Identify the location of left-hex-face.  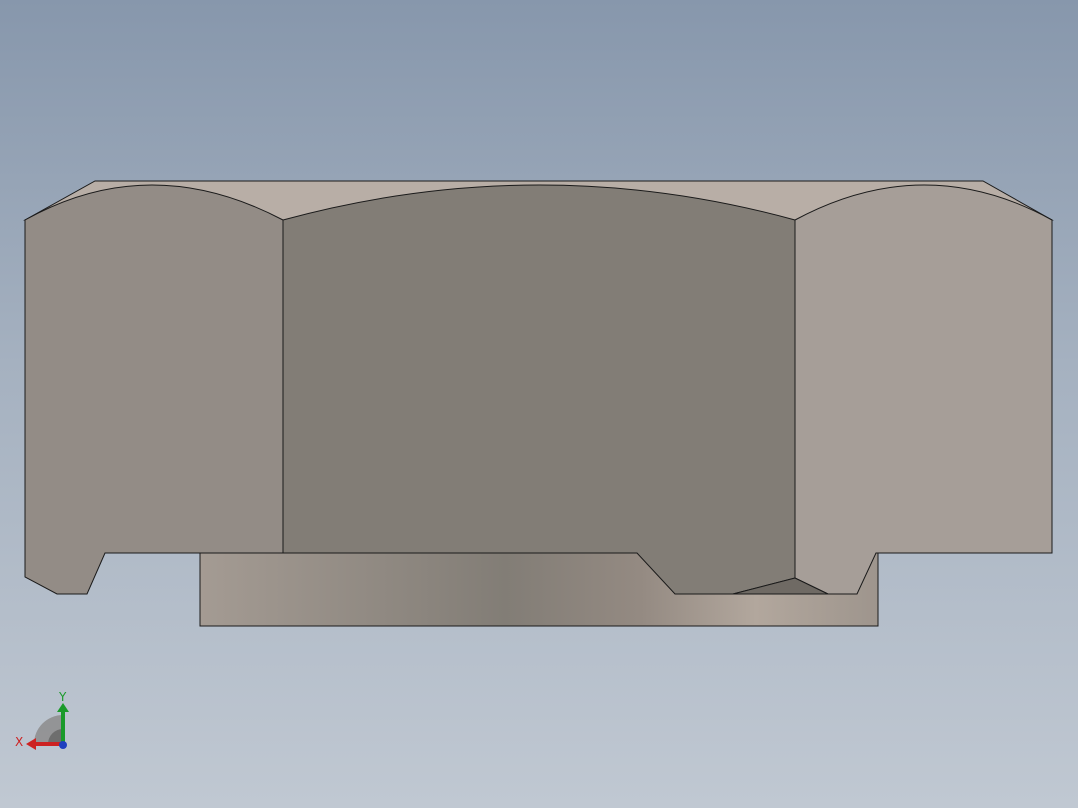
(154, 389).